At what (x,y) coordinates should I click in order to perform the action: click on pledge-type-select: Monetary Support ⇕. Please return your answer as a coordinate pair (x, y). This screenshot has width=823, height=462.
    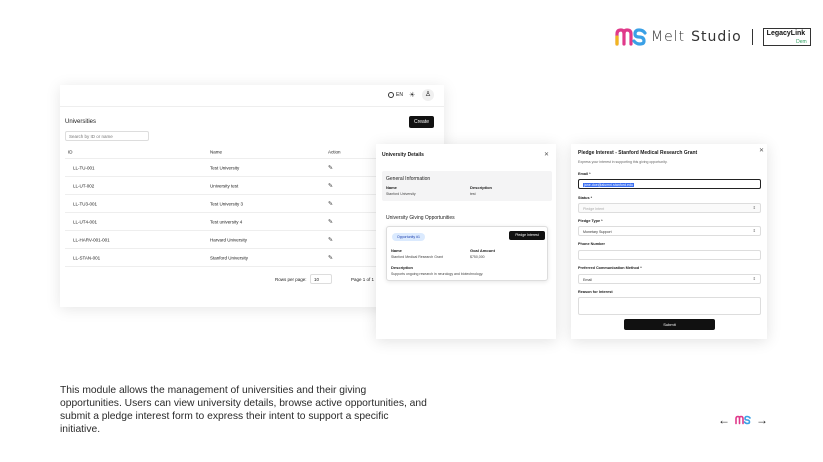
    Looking at the image, I should click on (669, 231).